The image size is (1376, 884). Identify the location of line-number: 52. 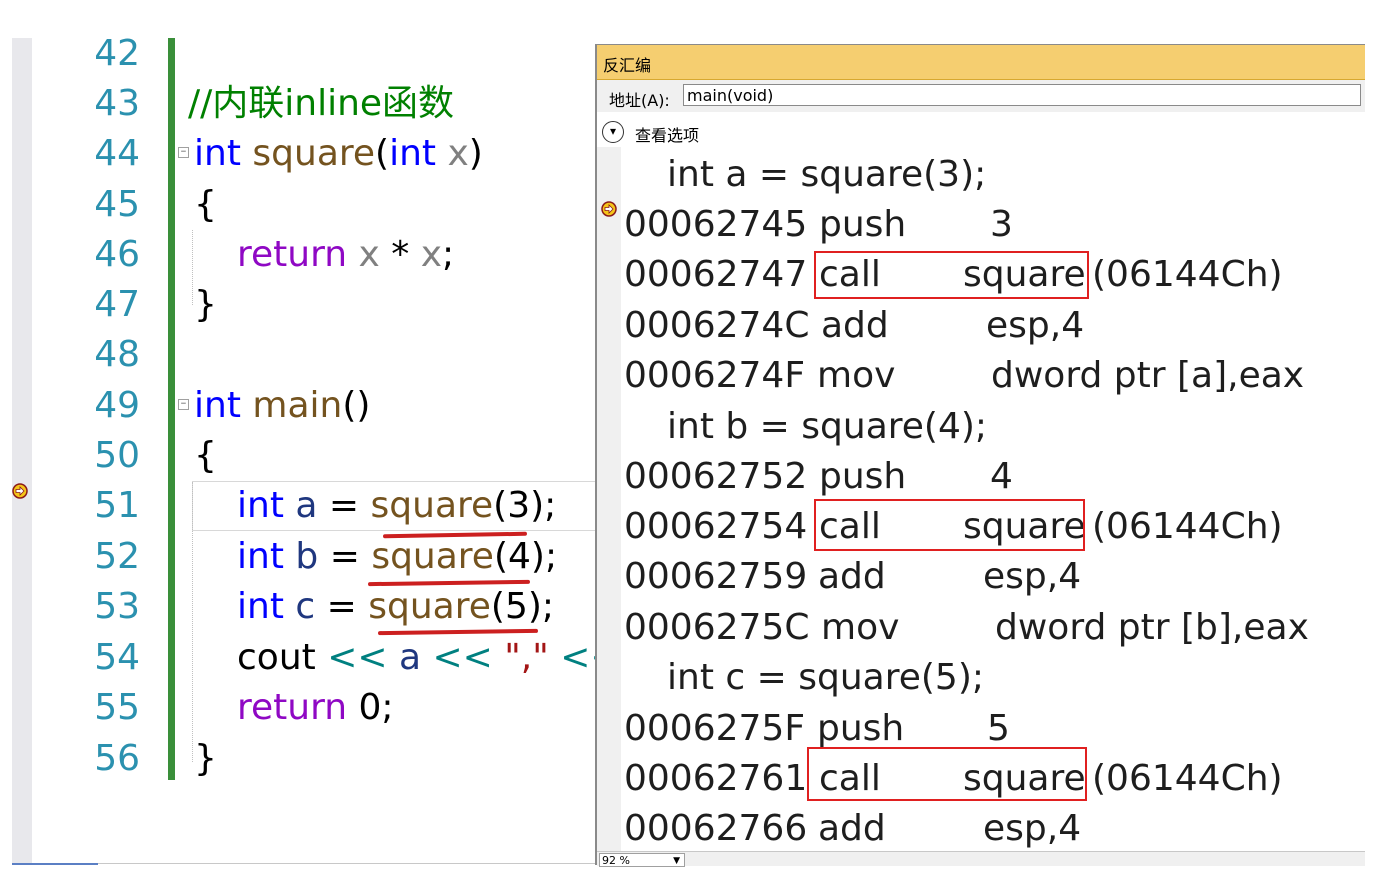
(117, 556).